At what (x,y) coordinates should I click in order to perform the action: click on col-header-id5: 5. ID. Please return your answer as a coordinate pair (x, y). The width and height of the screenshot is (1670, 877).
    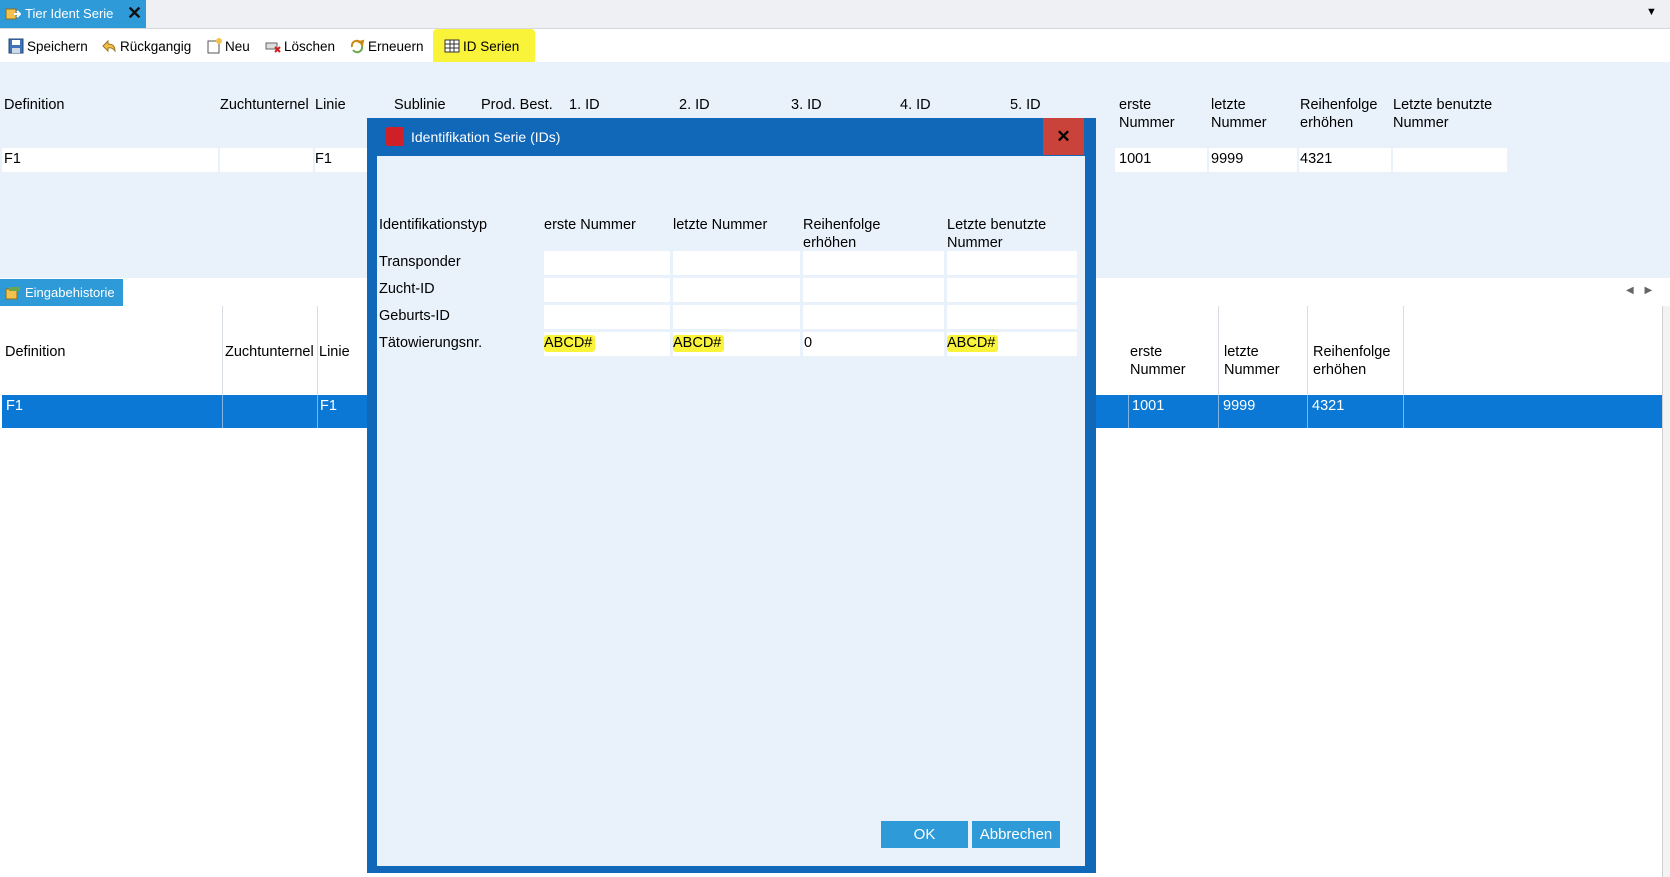
    Looking at the image, I should click on (1025, 105).